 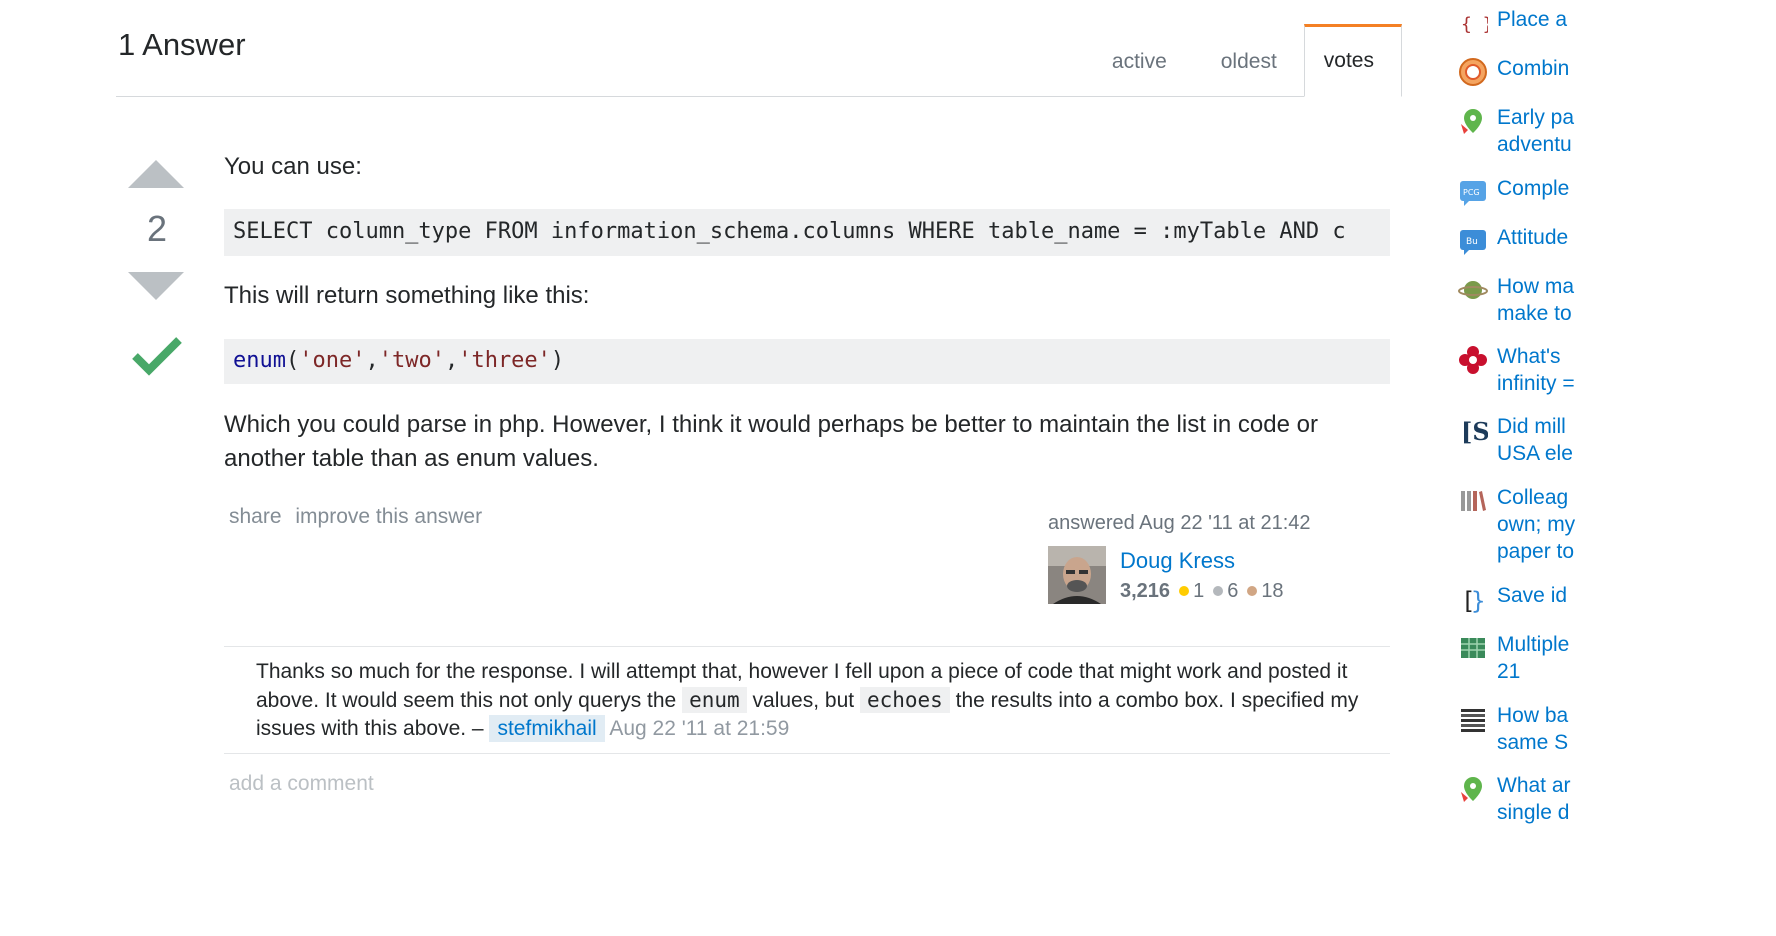 I want to click on bars-grid-icon, so click(x=1473, y=720).